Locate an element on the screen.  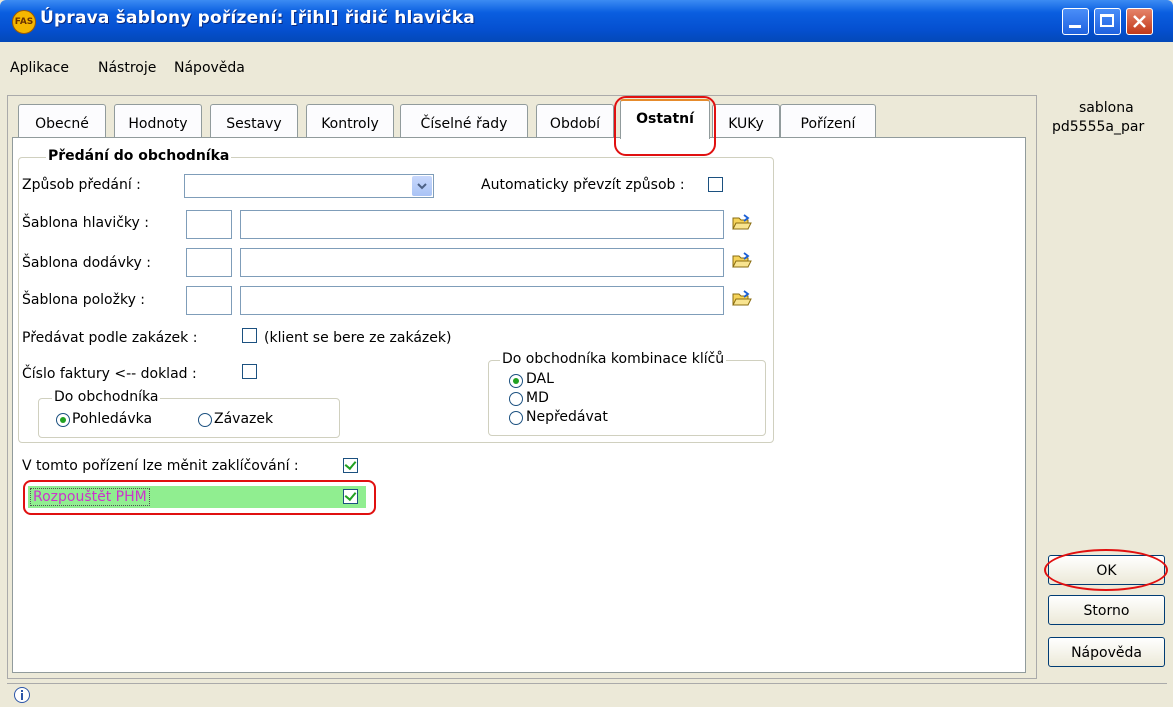
zpusob-label: Způsob předání : is located at coordinates (81, 185).